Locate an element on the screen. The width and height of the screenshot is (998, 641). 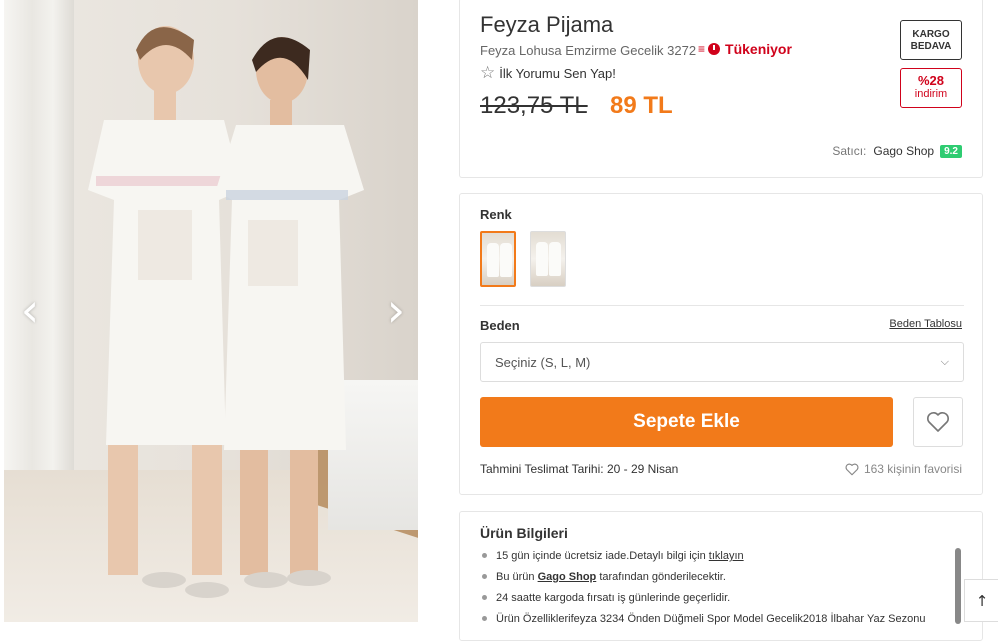
chevron-down-icon: ⌵ is located at coordinates (944, 361).